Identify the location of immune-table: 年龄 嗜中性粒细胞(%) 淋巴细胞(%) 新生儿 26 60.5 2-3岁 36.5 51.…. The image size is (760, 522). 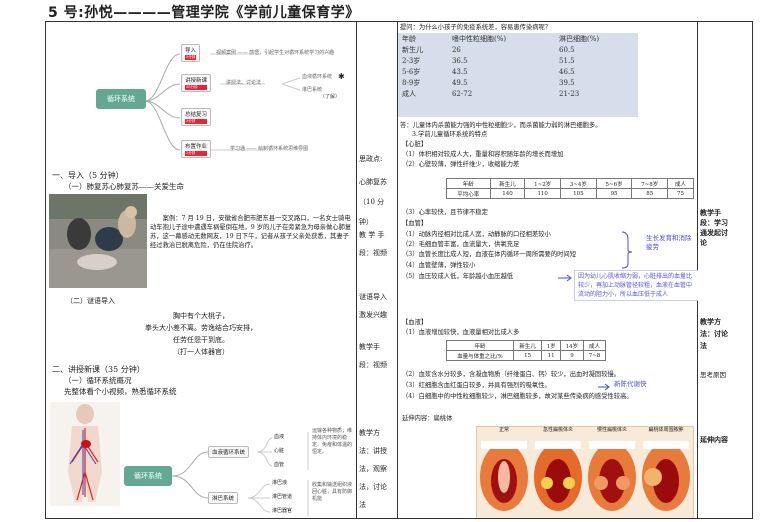
(518, 75).